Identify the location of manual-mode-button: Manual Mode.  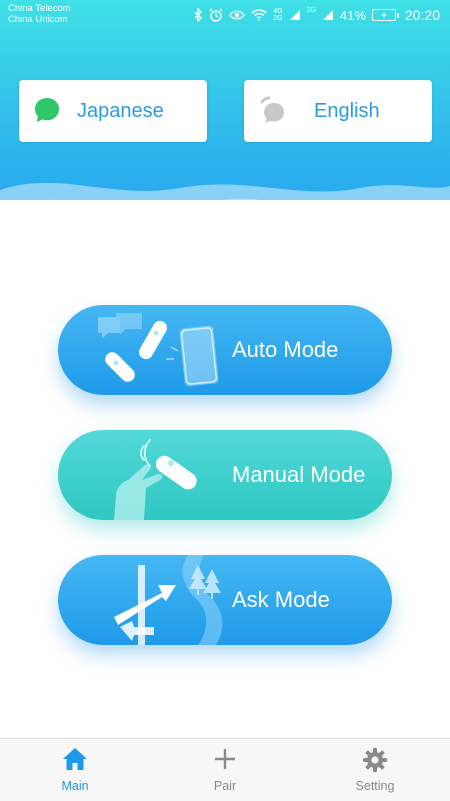
(225, 475).